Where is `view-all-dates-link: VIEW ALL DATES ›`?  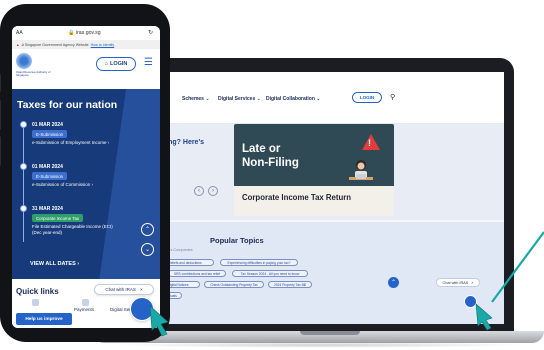
view-all-dates-link: VIEW ALL DATES › is located at coordinates (54, 264).